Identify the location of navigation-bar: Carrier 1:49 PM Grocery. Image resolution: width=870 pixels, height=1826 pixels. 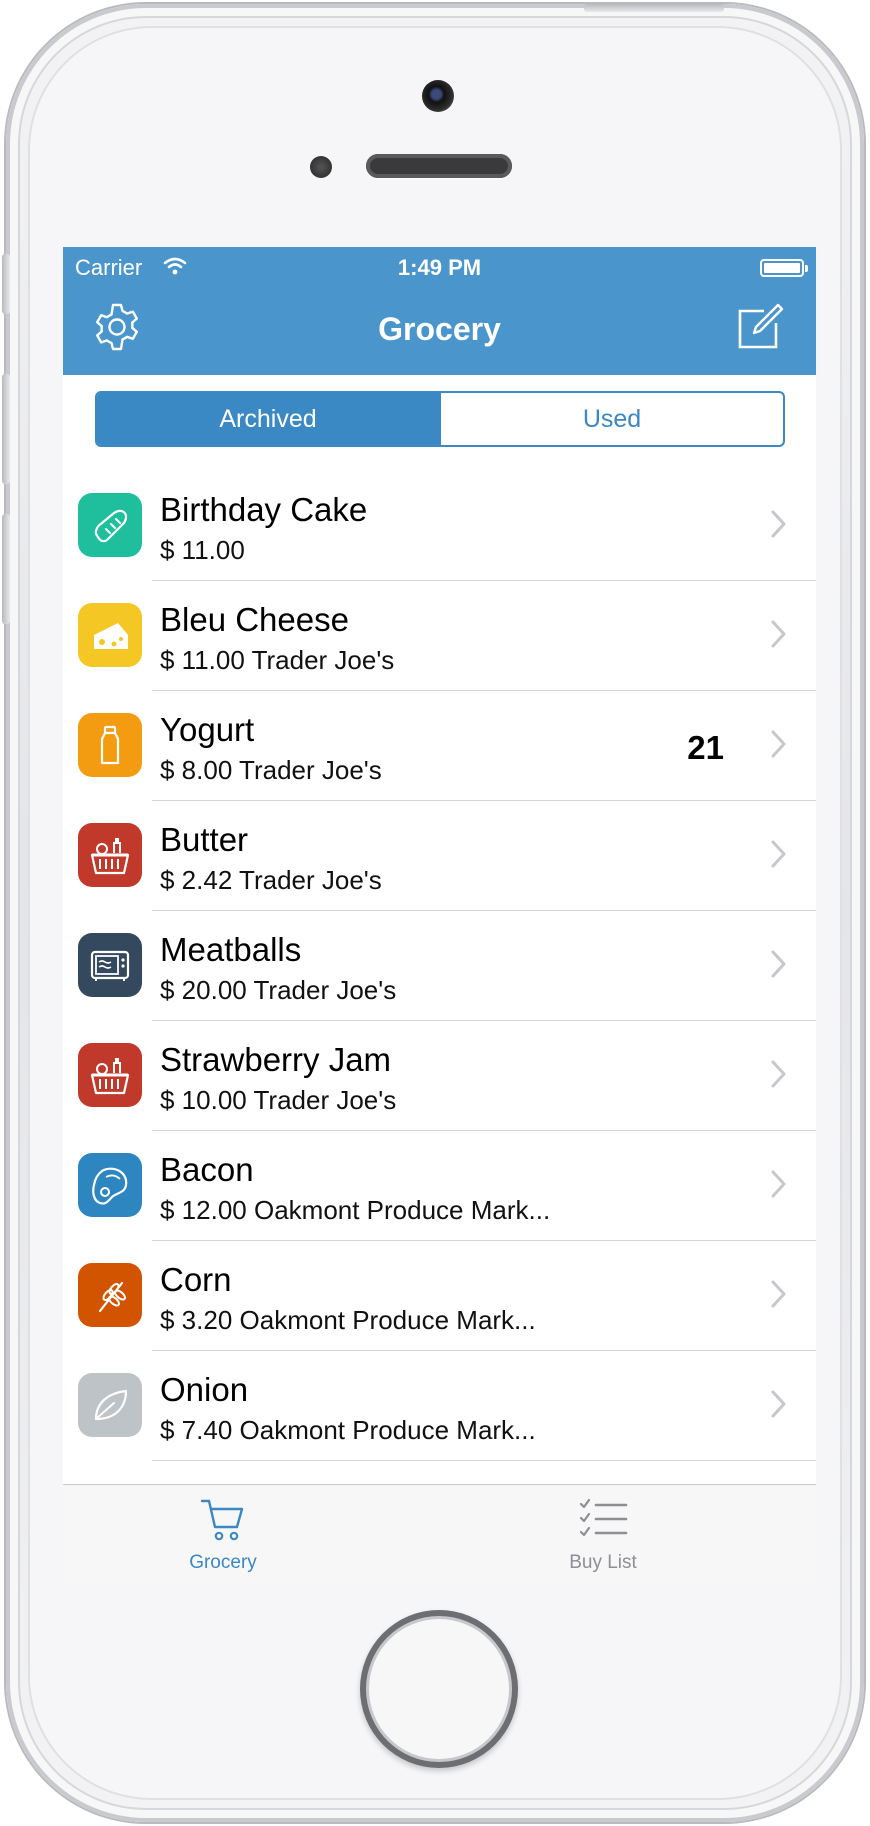
(439, 311).